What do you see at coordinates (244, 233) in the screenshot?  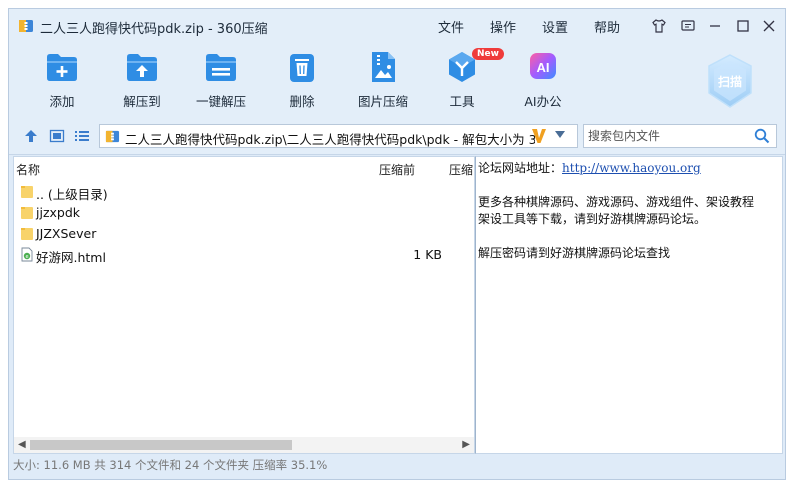 I see `file-row: JJZXSever` at bounding box center [244, 233].